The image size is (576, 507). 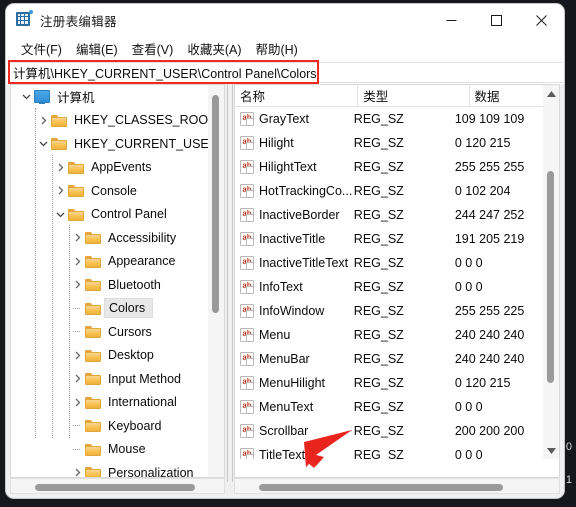 I want to click on table-row: ab InactiveTitleText REG_SZ 0 0 0, so click(x=390, y=263).